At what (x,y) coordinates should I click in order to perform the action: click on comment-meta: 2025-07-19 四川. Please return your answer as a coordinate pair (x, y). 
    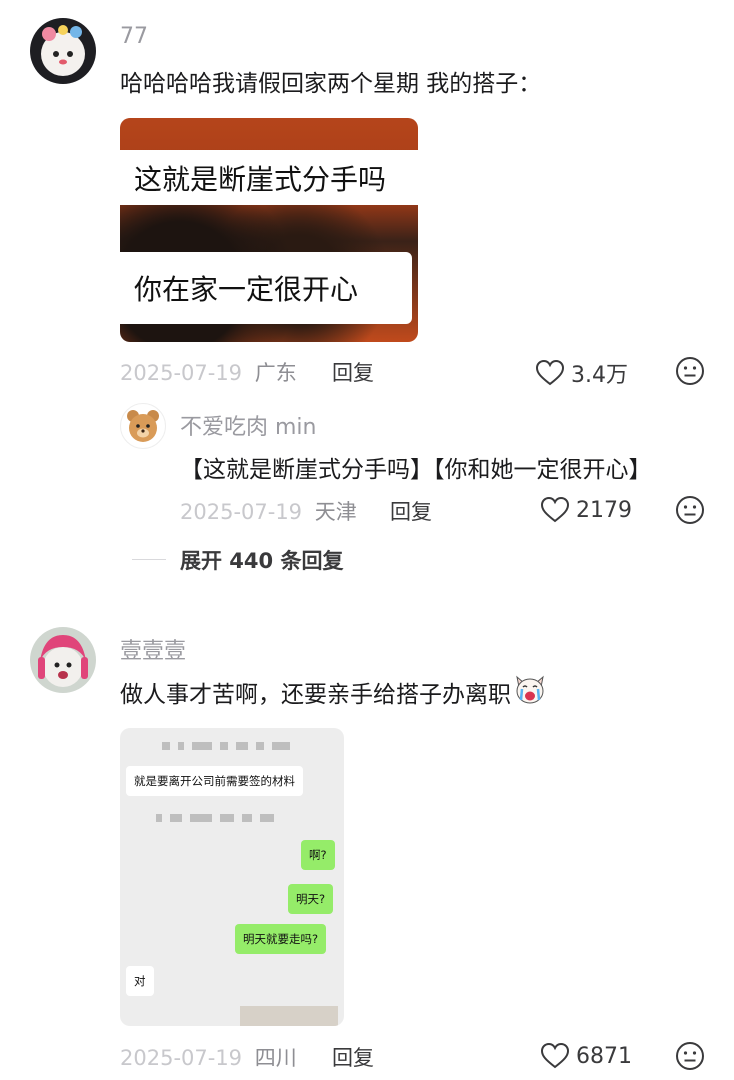
    Looking at the image, I should click on (208, 1057).